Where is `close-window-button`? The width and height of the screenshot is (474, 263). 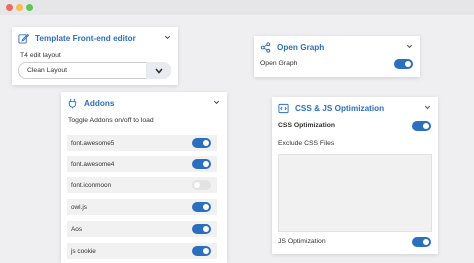
close-window-button is located at coordinates (9, 7).